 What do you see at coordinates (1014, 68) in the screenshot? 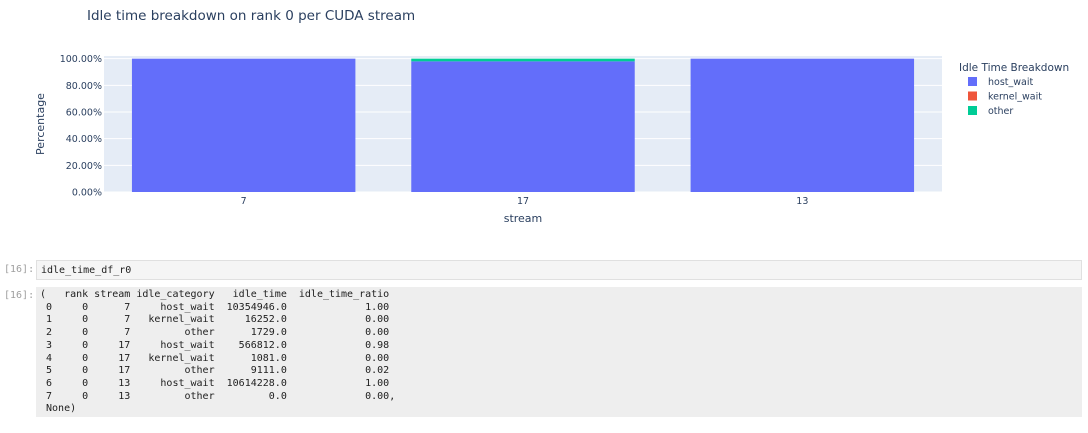
I see `legend-title: Idle Time Breakdown` at bounding box center [1014, 68].